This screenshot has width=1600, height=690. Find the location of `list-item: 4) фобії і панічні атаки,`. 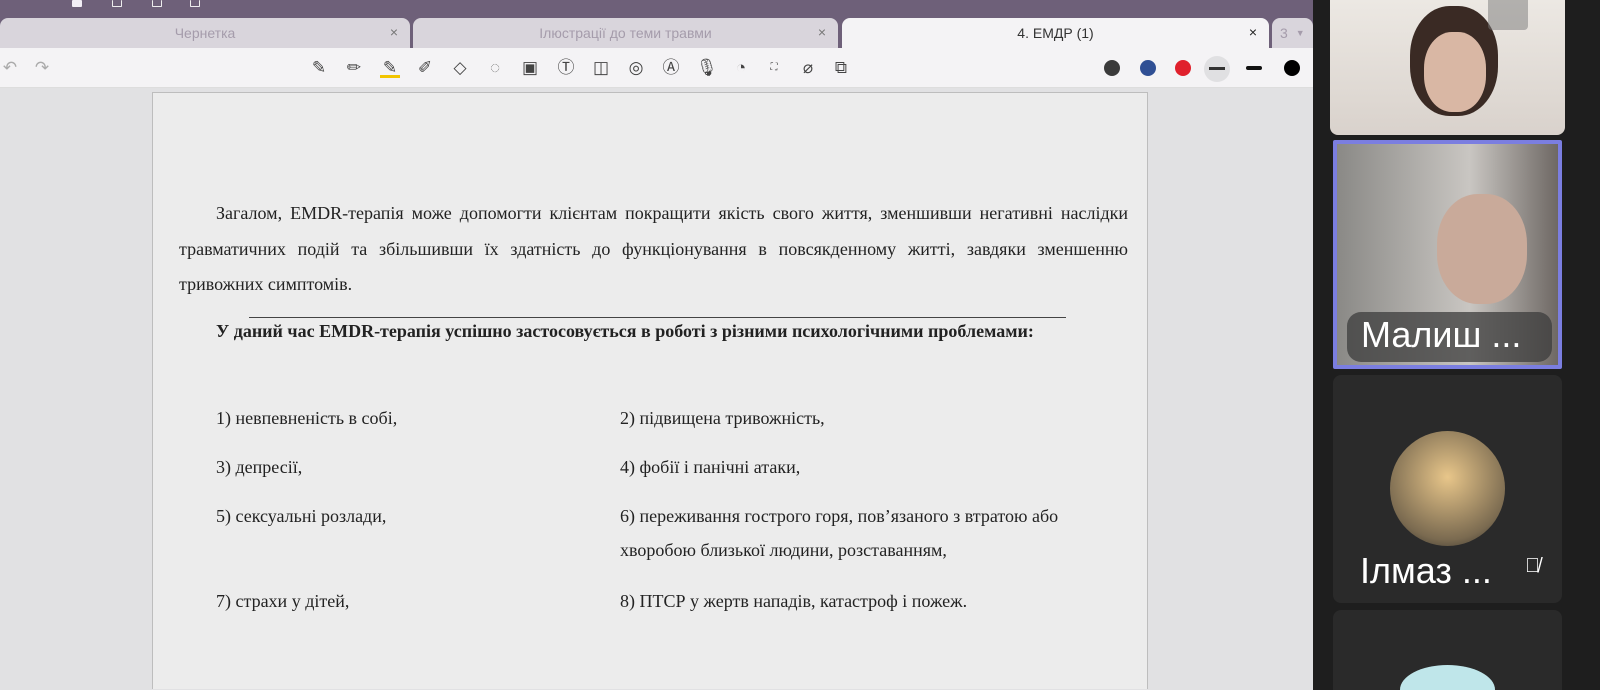

list-item: 4) фобії і панічні атаки, is located at coordinates (710, 467).